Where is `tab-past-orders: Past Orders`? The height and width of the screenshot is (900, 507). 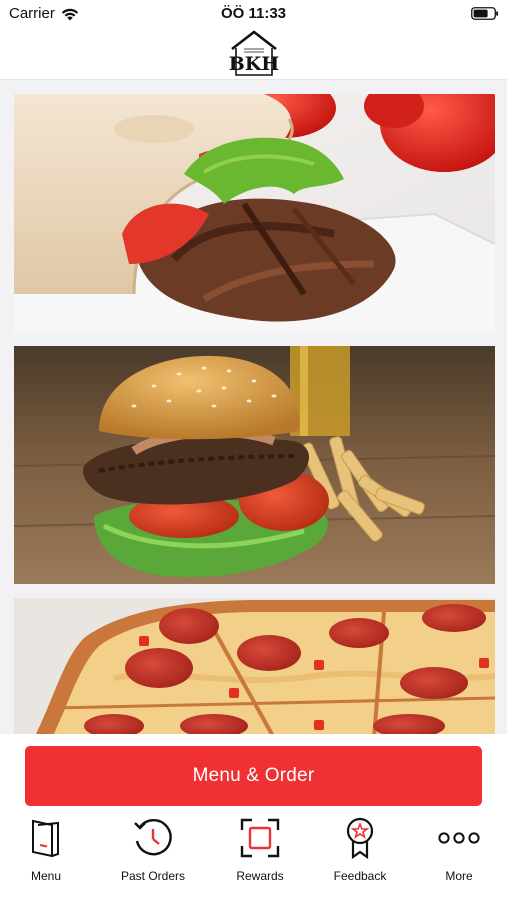
tab-past-orders: Past Orders is located at coordinates (153, 850).